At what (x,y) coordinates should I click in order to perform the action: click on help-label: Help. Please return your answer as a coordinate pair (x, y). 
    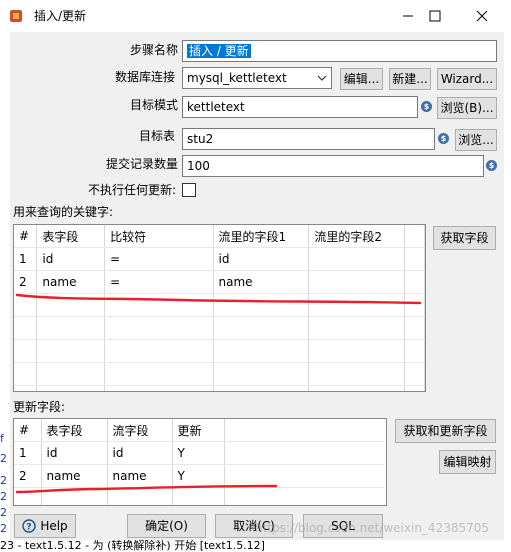
    Looking at the image, I should click on (54, 526).